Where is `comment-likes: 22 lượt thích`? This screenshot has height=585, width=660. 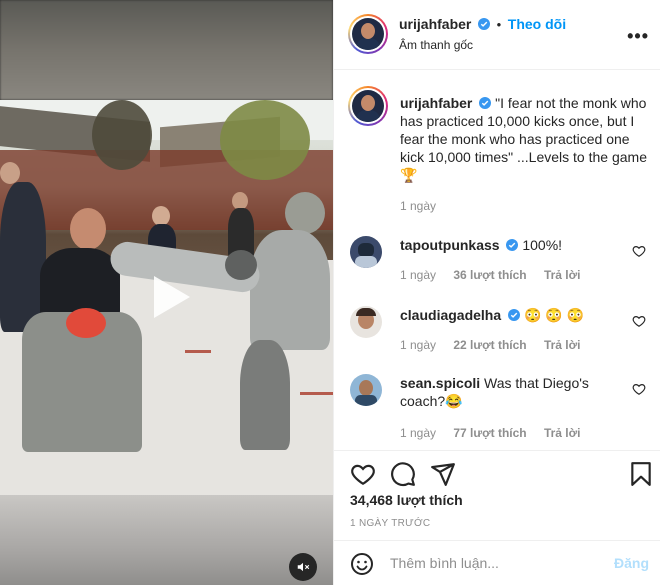 comment-likes: 22 lượt thích is located at coordinates (489, 345).